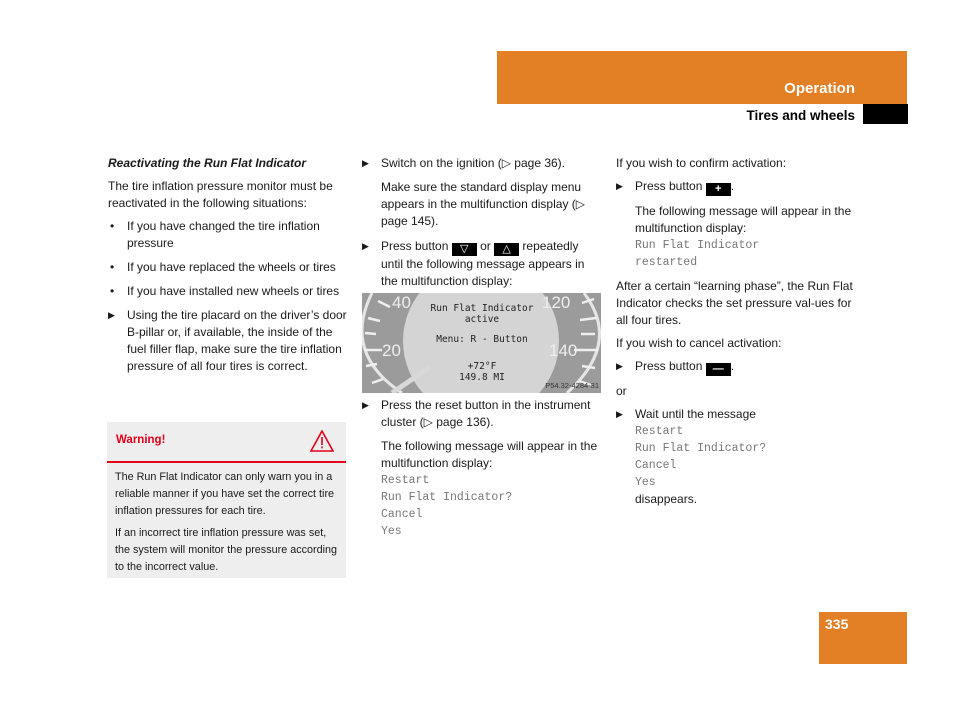 Image resolution: width=954 pixels, height=716 pixels. I want to click on plus-button-icon: +, so click(718, 189).